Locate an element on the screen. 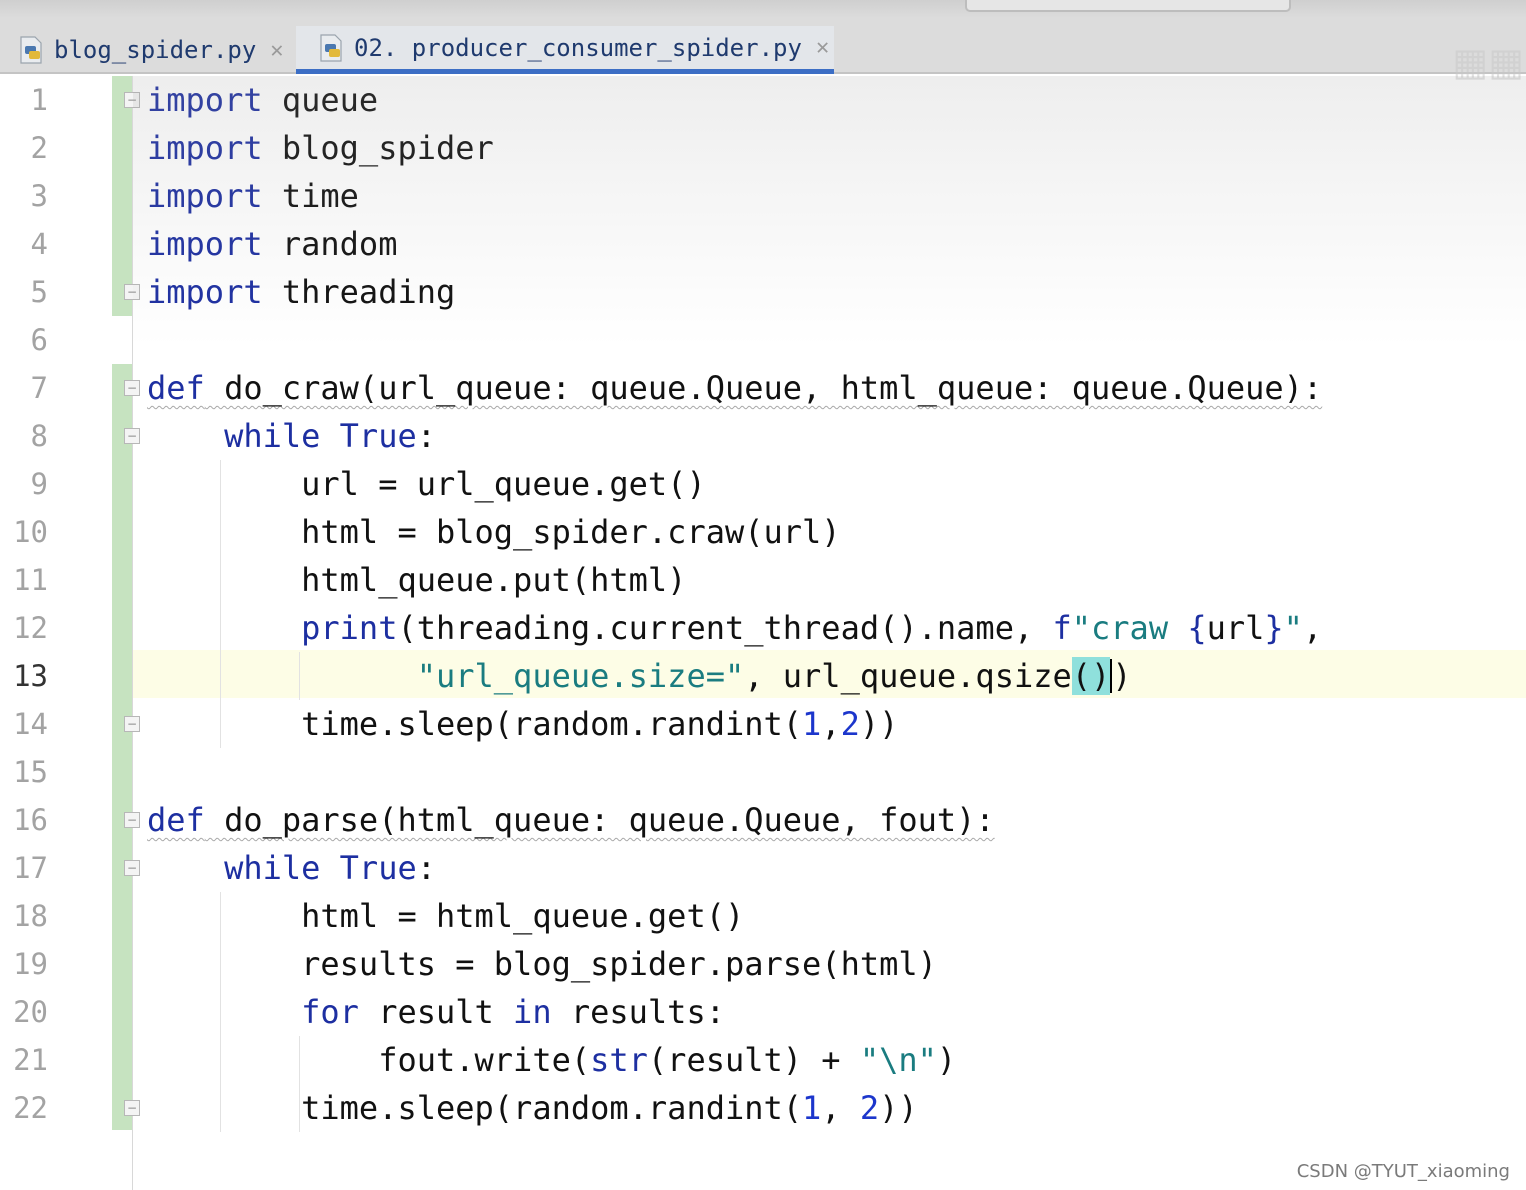 This screenshot has height=1190, width=1526. line-number: 20 is located at coordinates (30, 1012).